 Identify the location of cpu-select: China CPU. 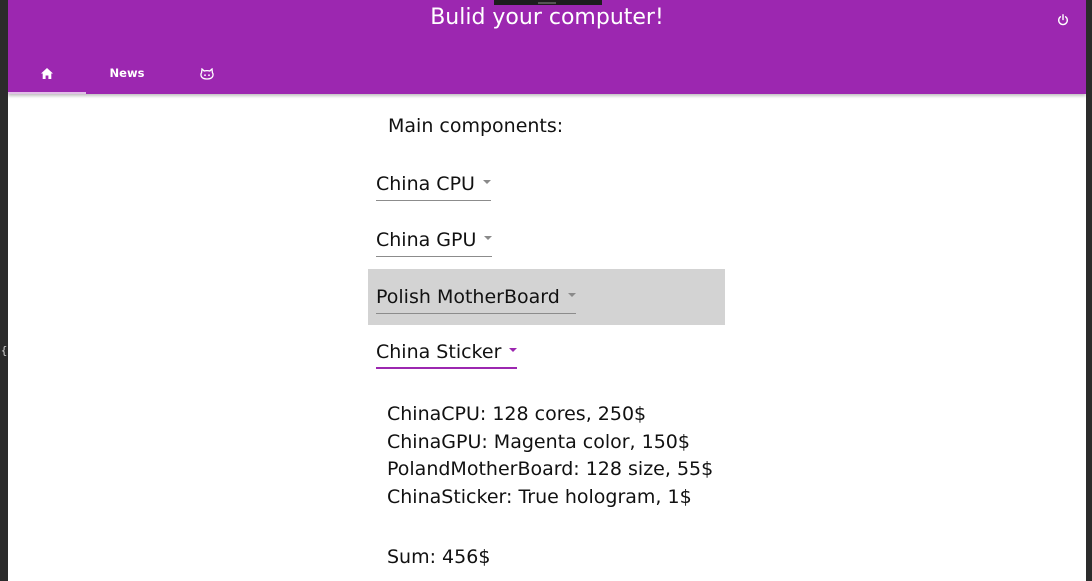
(546, 198).